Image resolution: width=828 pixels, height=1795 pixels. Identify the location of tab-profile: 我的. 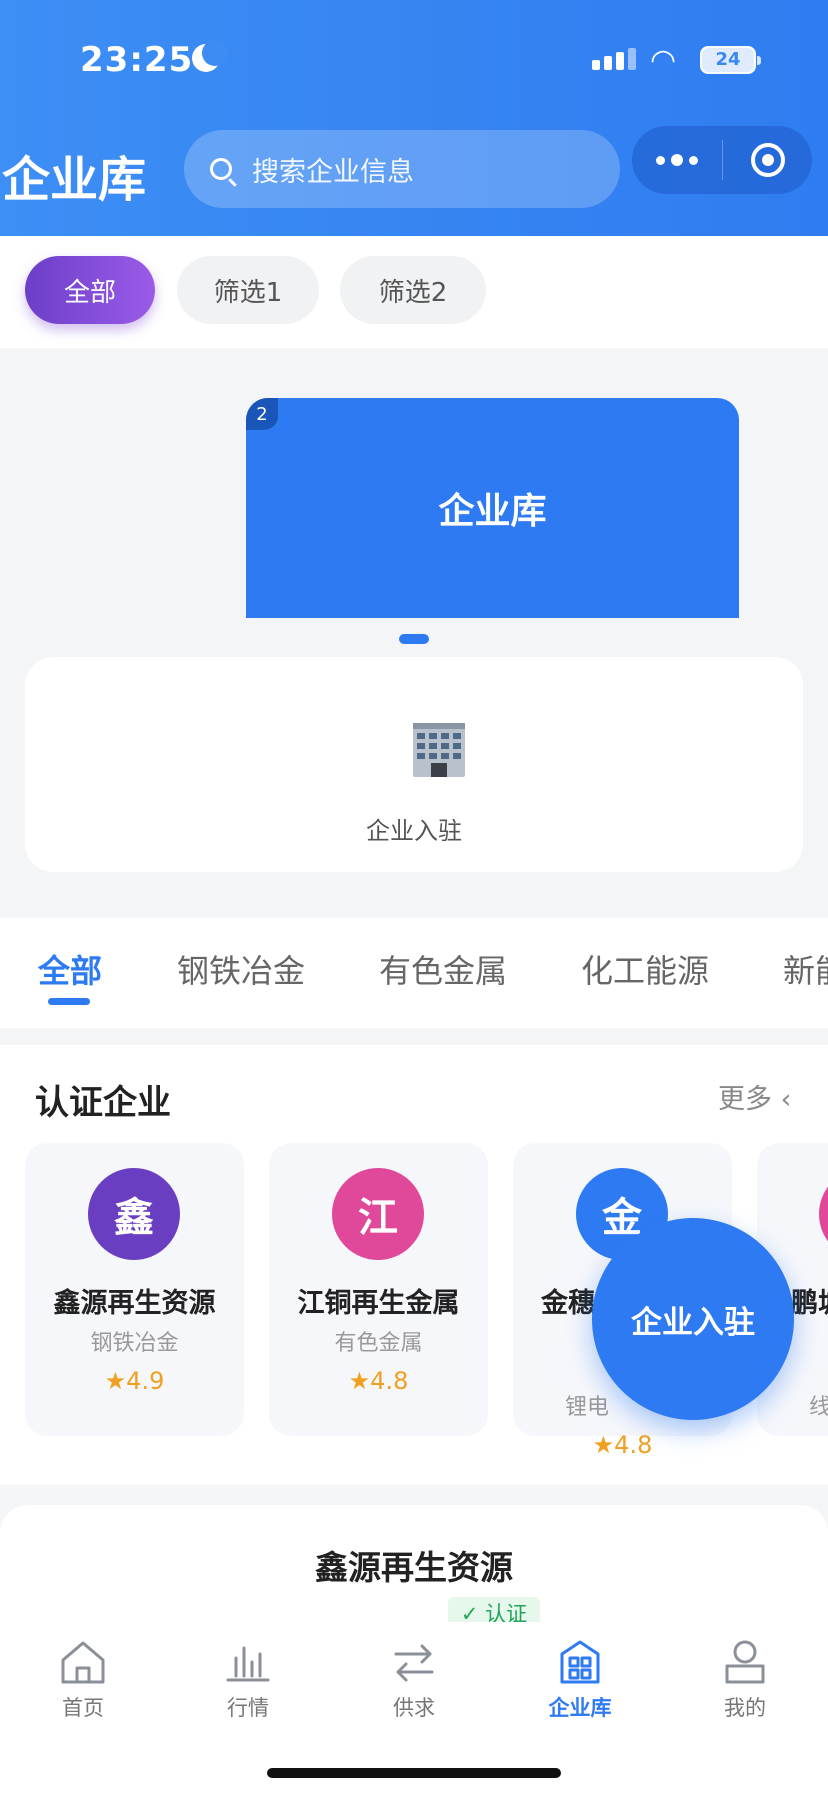
(745, 1679).